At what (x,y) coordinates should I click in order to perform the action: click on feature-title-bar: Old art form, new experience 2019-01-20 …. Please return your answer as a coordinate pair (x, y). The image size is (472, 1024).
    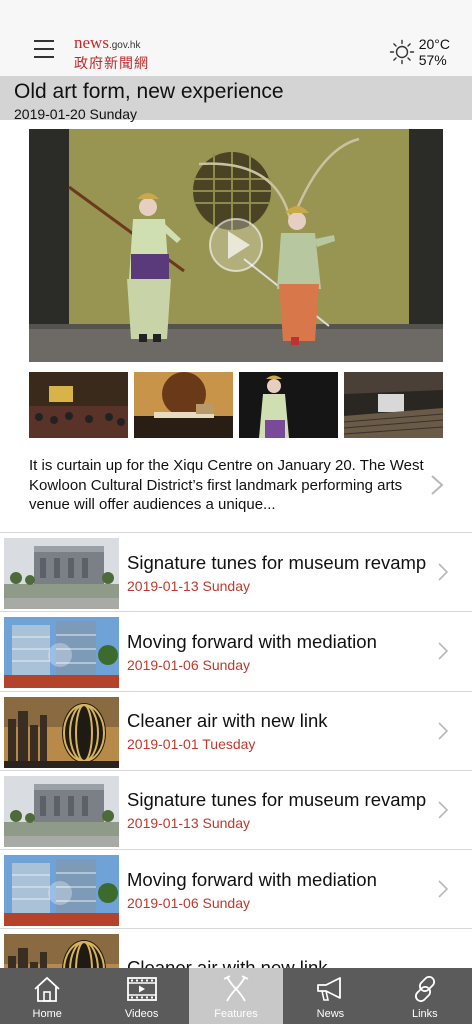
    Looking at the image, I should click on (236, 99).